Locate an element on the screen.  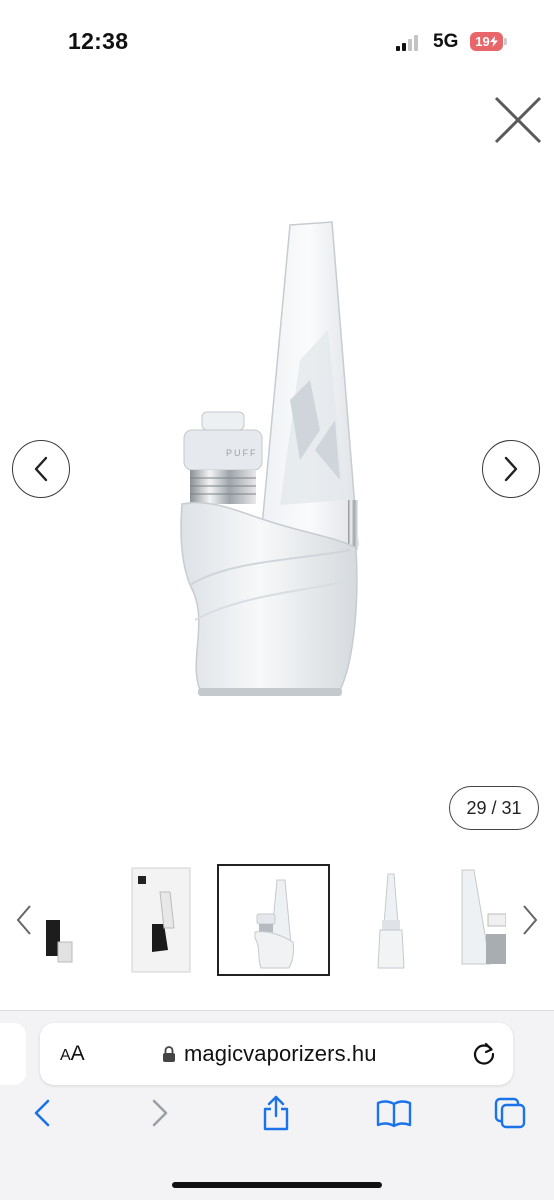
share-icon is located at coordinates (276, 1113).